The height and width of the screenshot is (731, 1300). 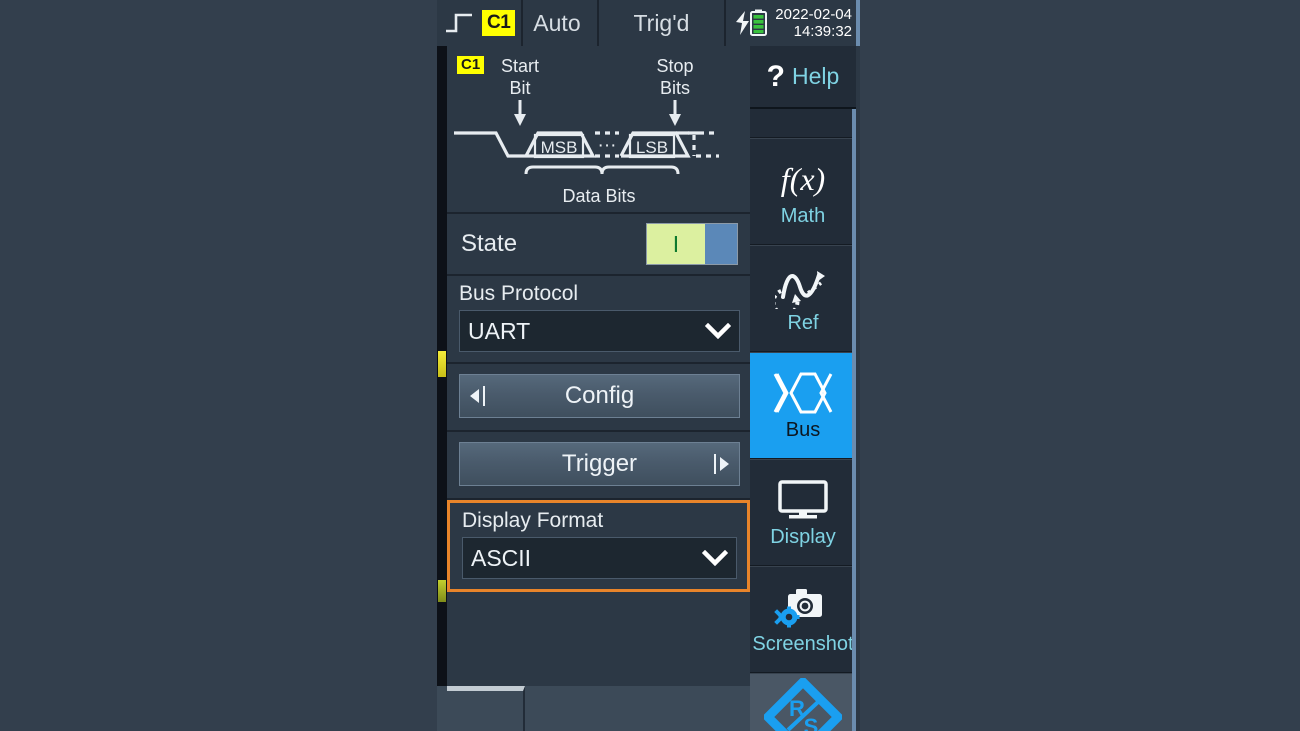 I want to click on start-bit-label-line2: Bit, so click(x=519, y=88).